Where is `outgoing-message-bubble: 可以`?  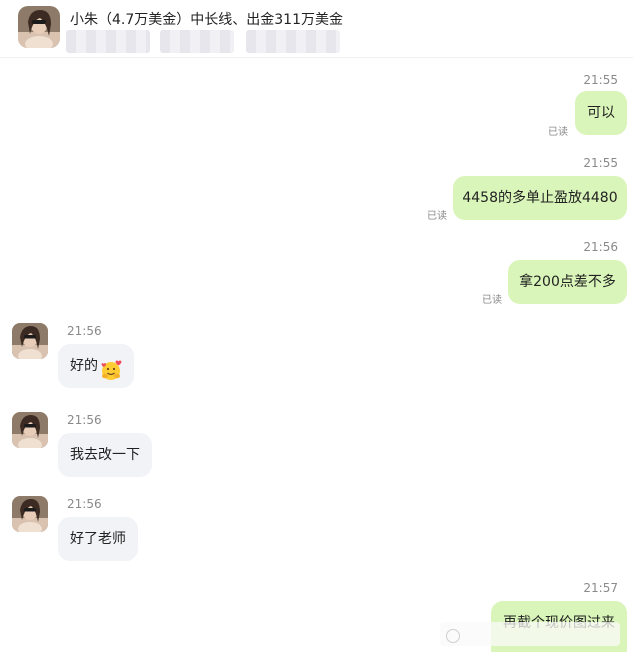 outgoing-message-bubble: 可以 is located at coordinates (601, 113).